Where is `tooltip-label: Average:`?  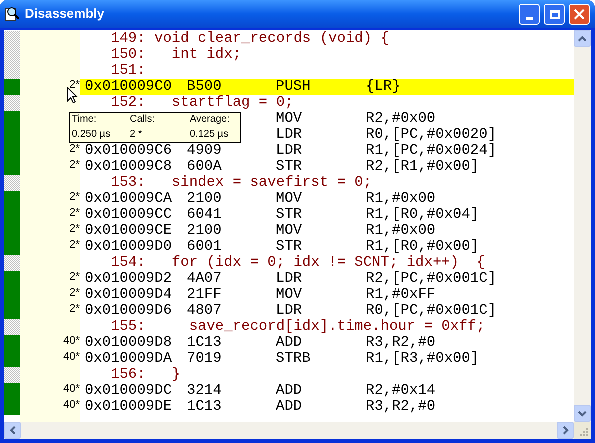
tooltip-label: Average: is located at coordinates (210, 120).